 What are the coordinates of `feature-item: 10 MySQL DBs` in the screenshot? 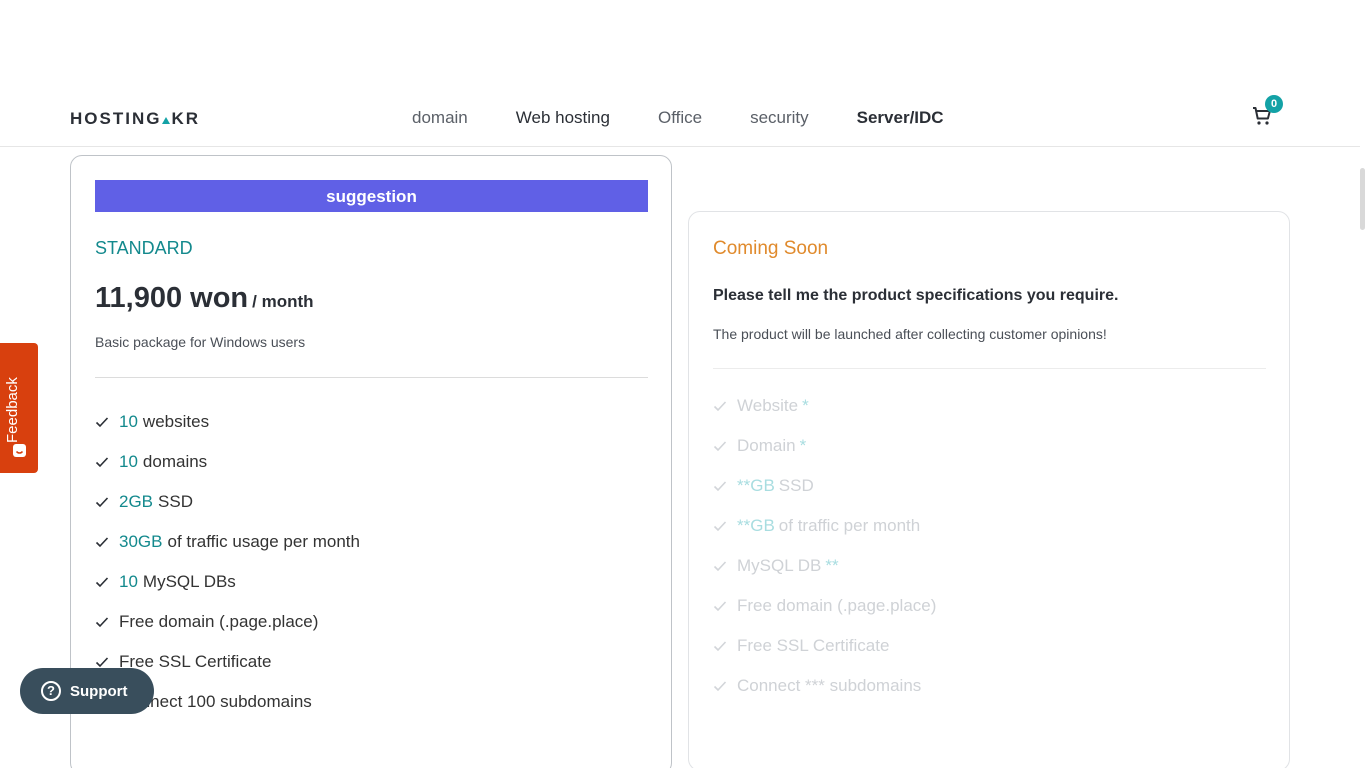 It's located at (227, 582).